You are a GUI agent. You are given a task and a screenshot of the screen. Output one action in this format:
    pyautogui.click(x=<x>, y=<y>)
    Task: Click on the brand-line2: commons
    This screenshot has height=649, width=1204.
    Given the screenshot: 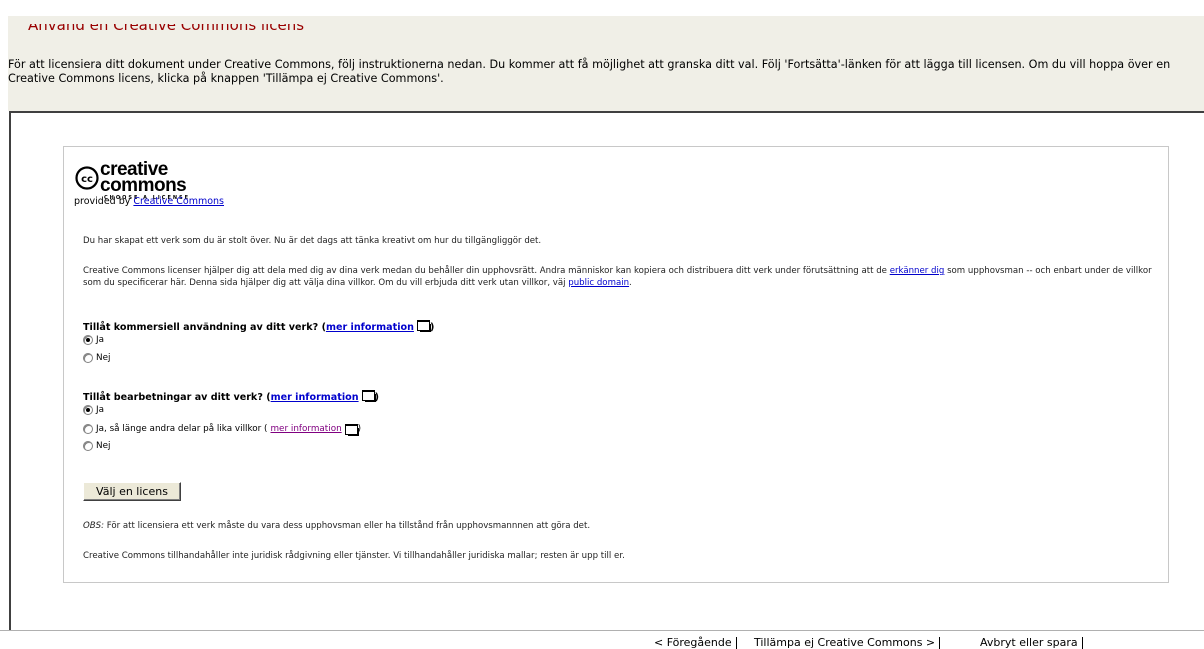 What is the action you would take?
    pyautogui.click(x=143, y=185)
    